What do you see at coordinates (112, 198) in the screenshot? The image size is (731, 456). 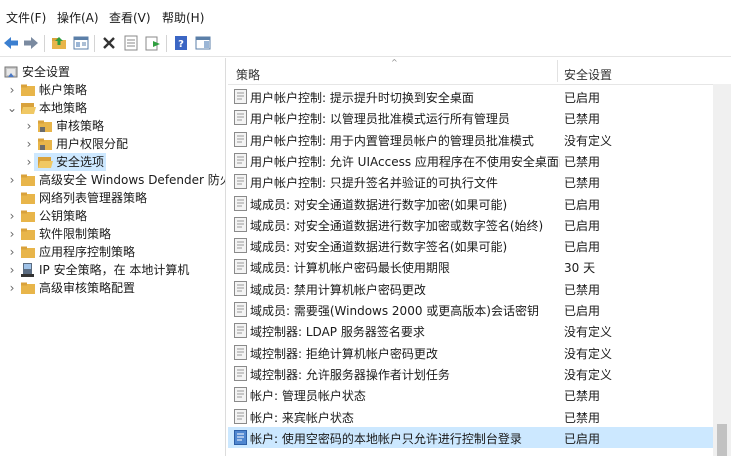 I see `tree-item-network-list: 网络列表管理器策略` at bounding box center [112, 198].